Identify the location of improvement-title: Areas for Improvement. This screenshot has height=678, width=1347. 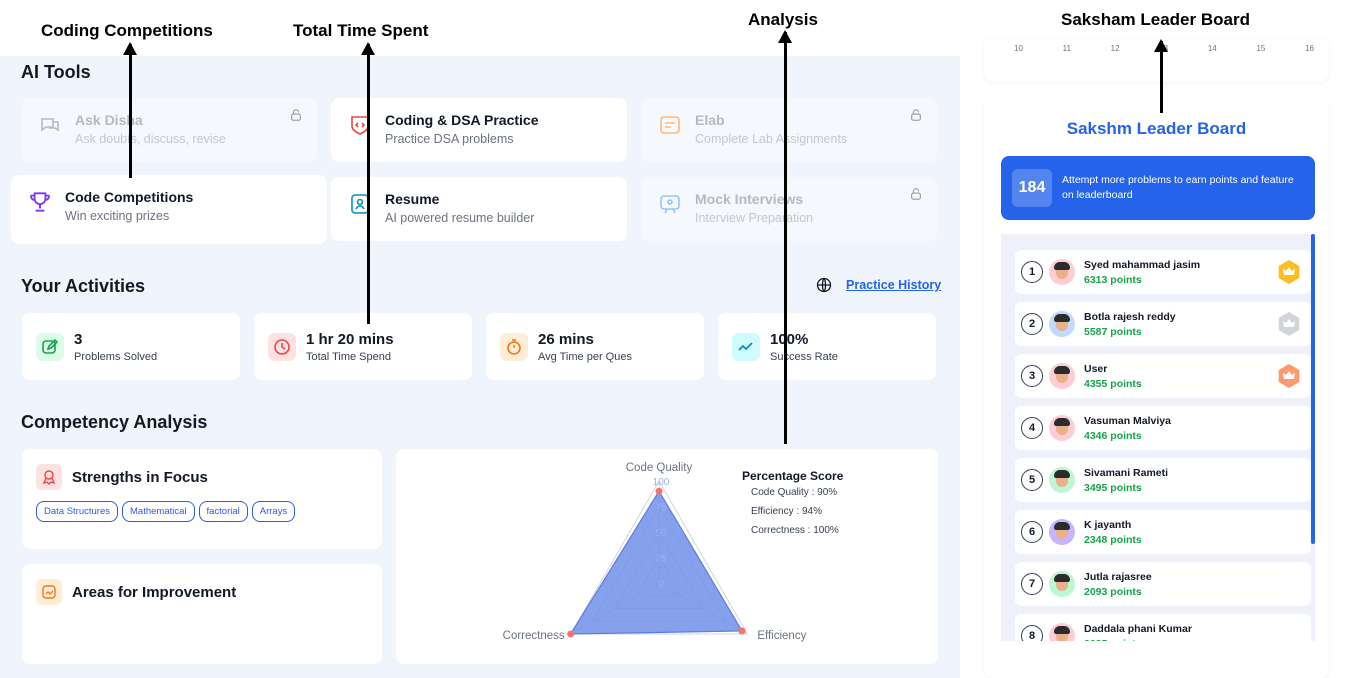
(154, 592).